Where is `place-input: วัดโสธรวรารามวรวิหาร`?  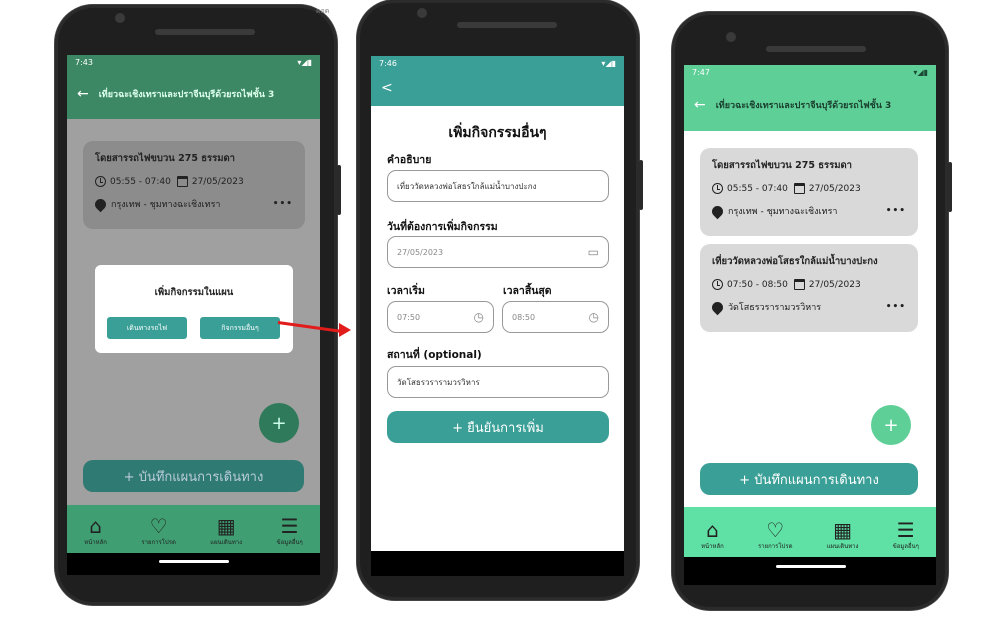 place-input: วัดโสธรวรารามวรวิหาร is located at coordinates (498, 382).